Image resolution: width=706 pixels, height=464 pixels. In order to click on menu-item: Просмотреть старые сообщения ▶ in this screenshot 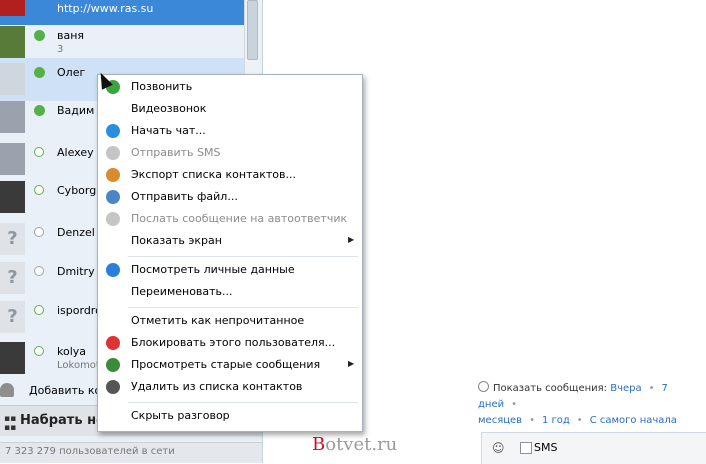, I will do `click(230, 365)`.